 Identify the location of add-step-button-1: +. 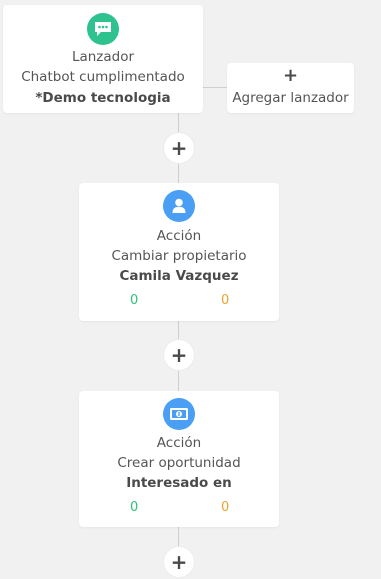
(179, 148).